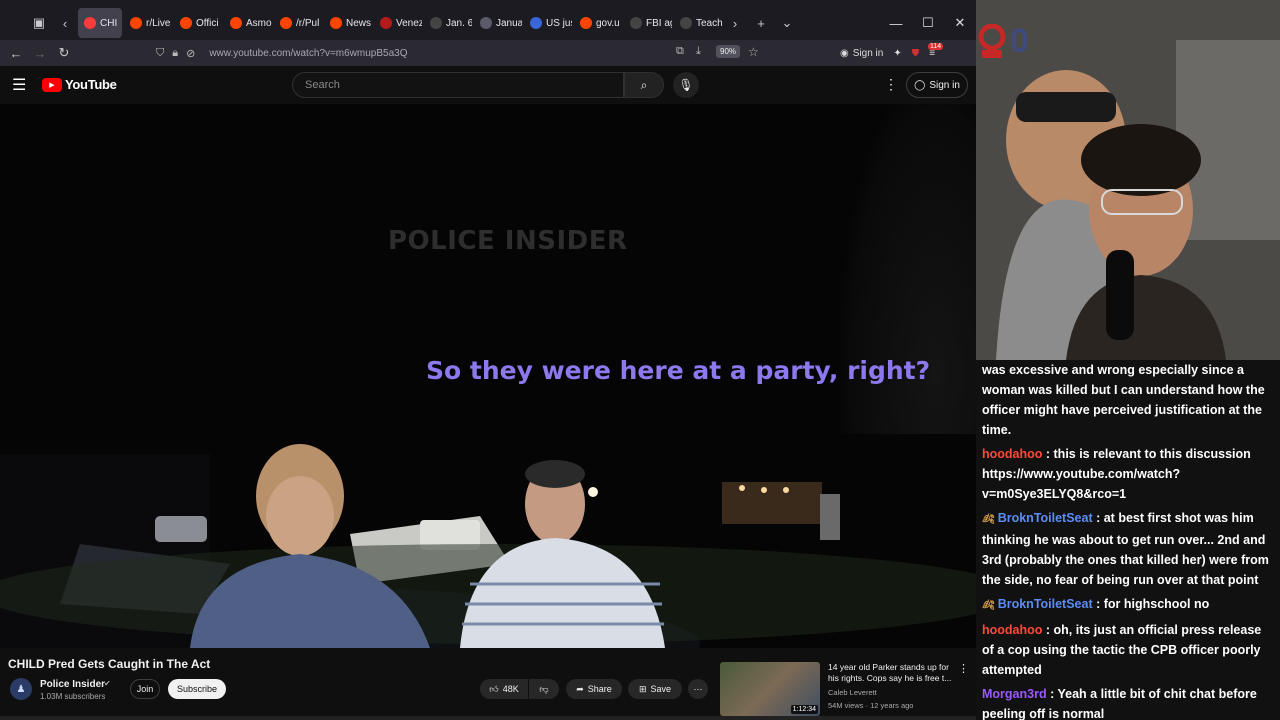 This screenshot has width=1280, height=720. What do you see at coordinates (680, 51) in the screenshot?
I see `picture-in-picture-icon: ⧉` at bounding box center [680, 51].